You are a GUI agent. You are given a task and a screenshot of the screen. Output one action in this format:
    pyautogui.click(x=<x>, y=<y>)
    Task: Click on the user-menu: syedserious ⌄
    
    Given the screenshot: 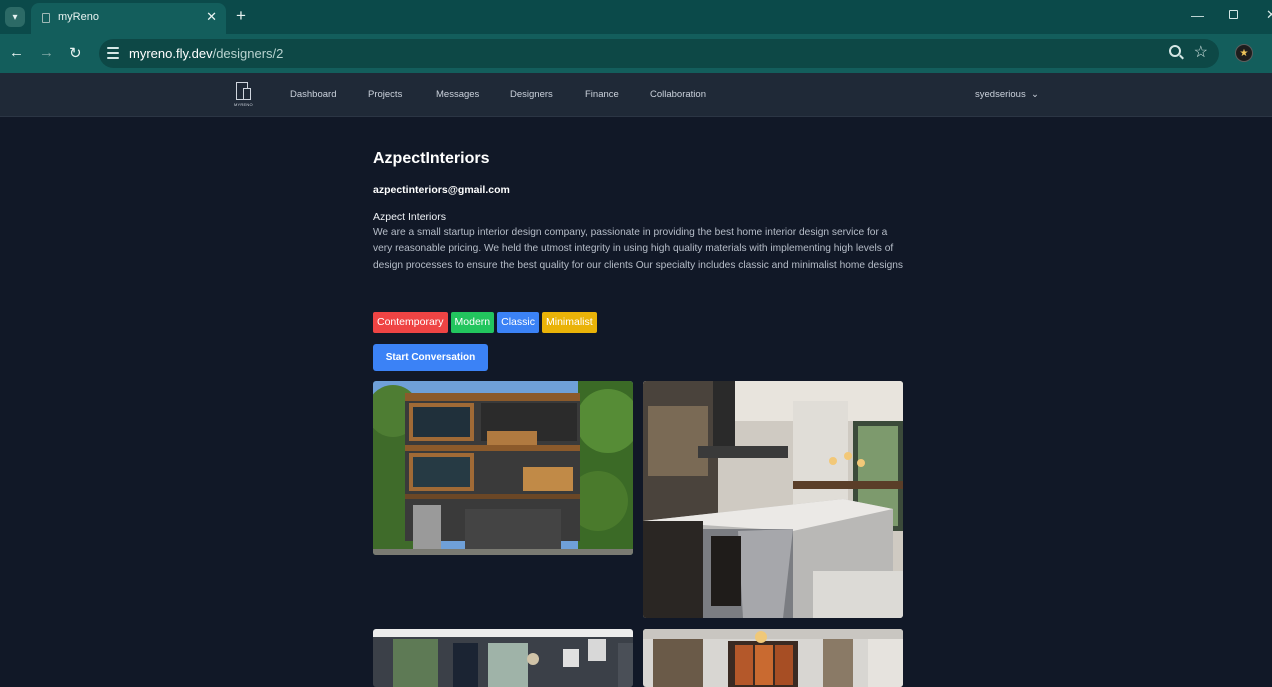 What is the action you would take?
    pyautogui.click(x=1007, y=94)
    